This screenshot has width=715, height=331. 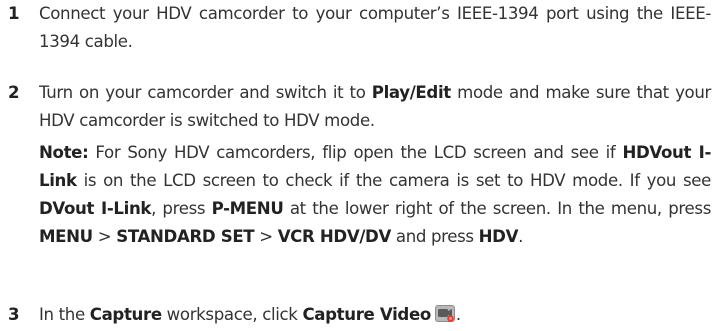 What do you see at coordinates (185, 236) in the screenshot?
I see `standard-set-term: STANDARD SET` at bounding box center [185, 236].